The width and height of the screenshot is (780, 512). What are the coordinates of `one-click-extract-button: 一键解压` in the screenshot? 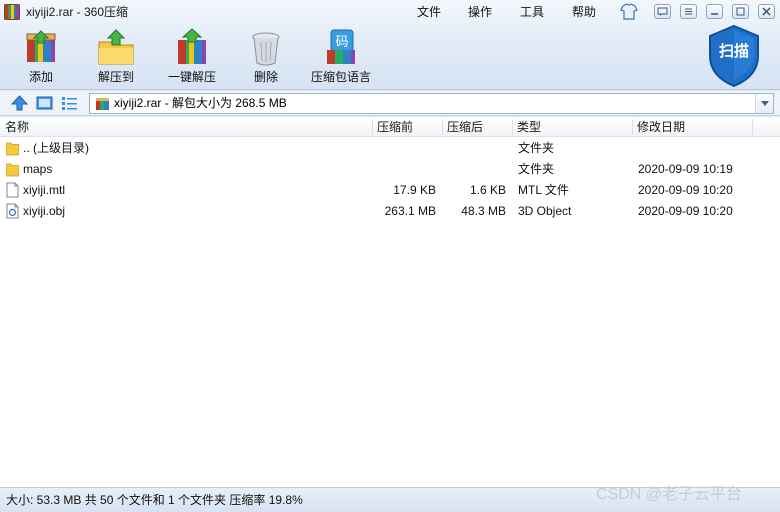 It's located at (192, 57).